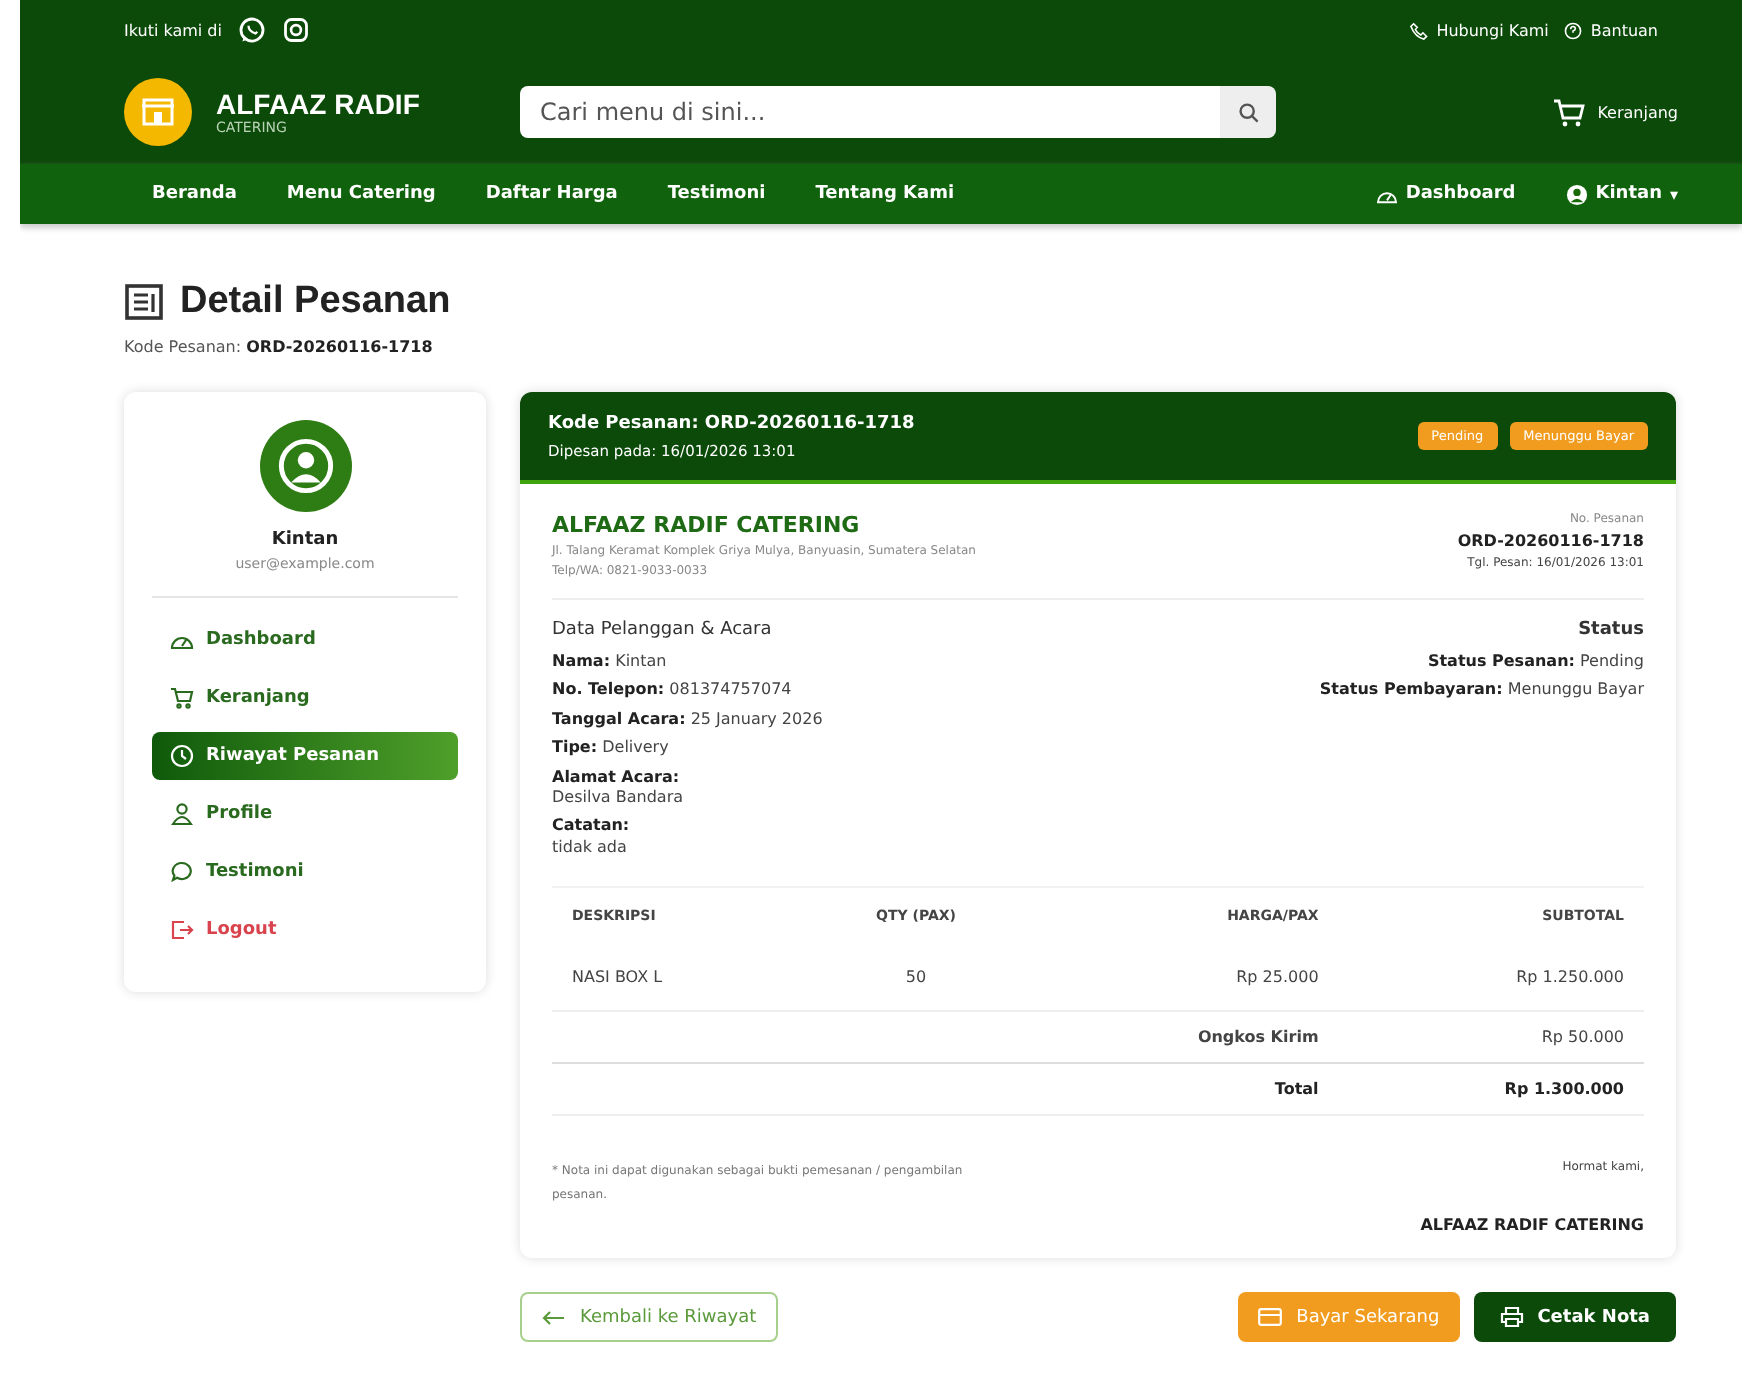  What do you see at coordinates (305, 930) in the screenshot?
I see `sidebar-item: Logout` at bounding box center [305, 930].